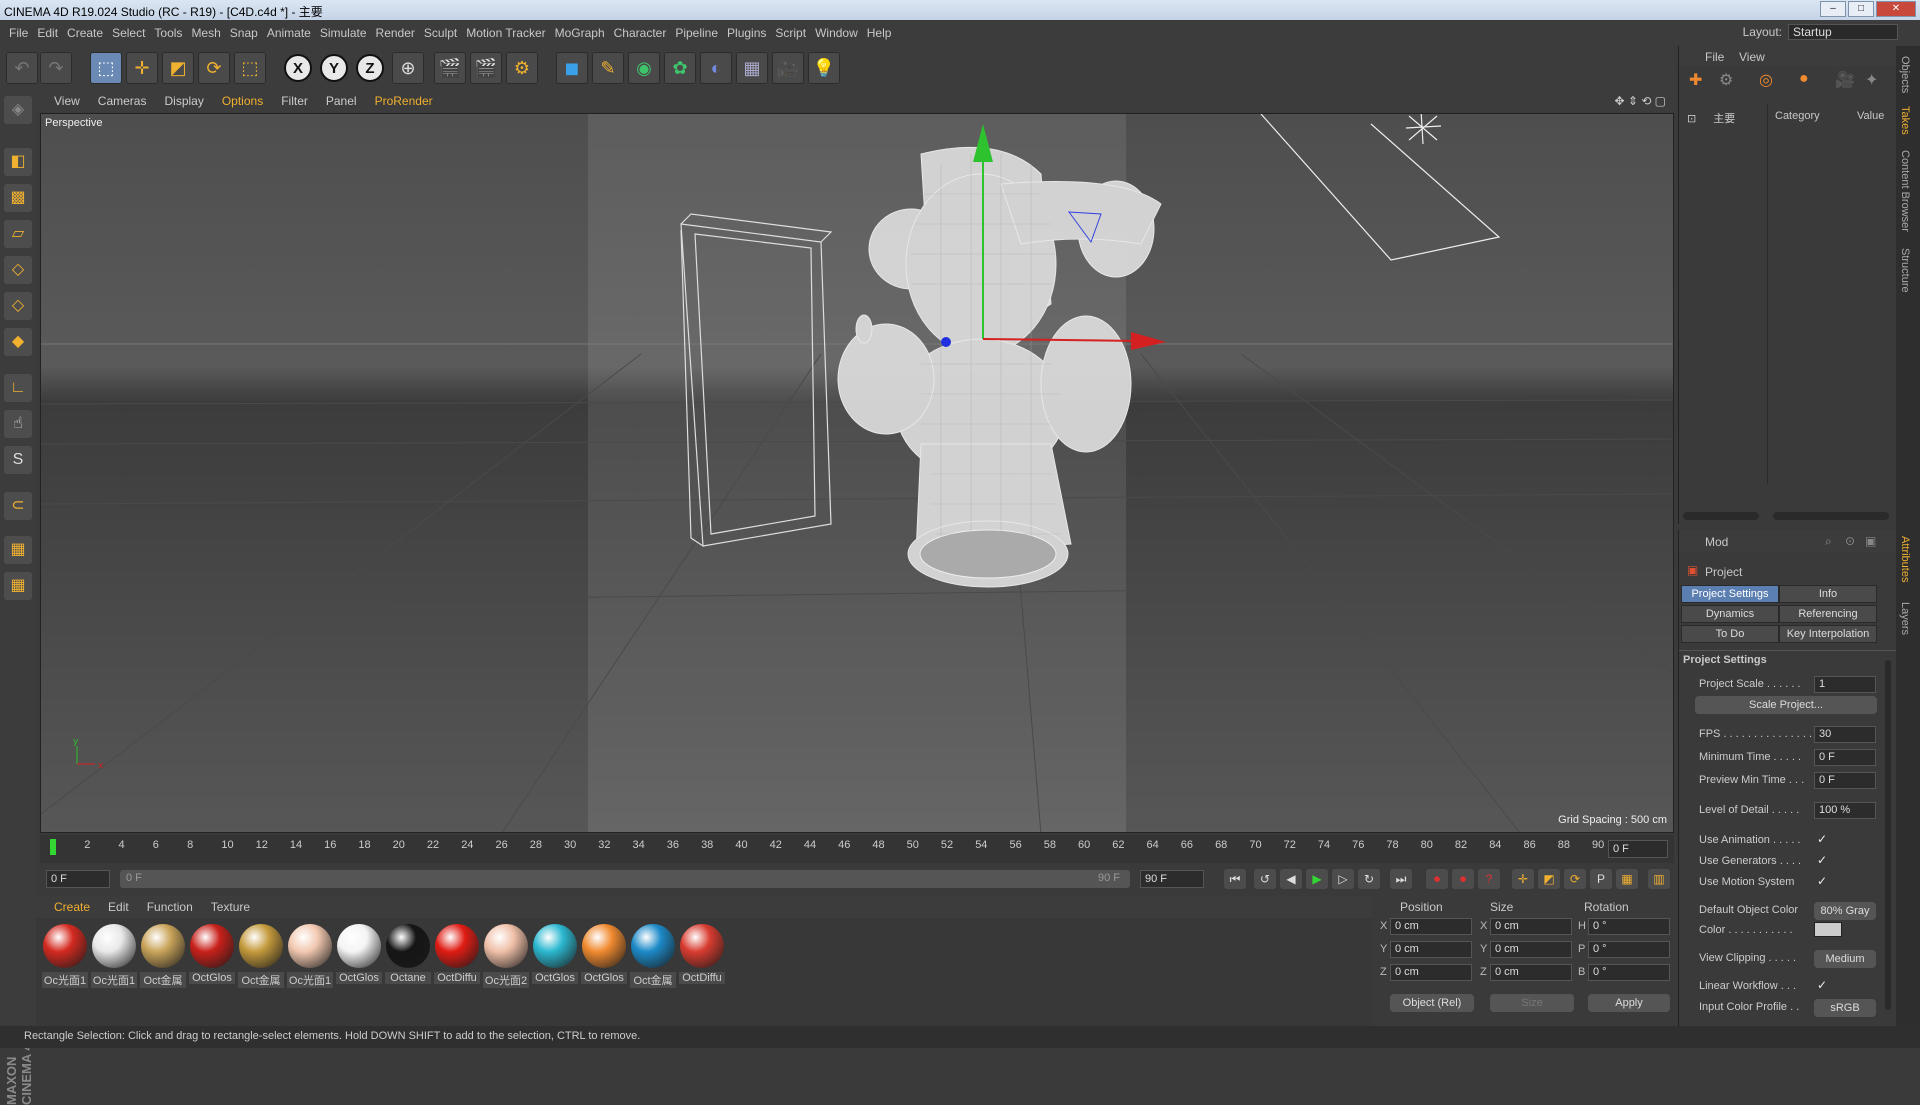 The height and width of the screenshot is (1105, 1920). What do you see at coordinates (1871, 80) in the screenshot?
I see `octane-tools-icon: ✦` at bounding box center [1871, 80].